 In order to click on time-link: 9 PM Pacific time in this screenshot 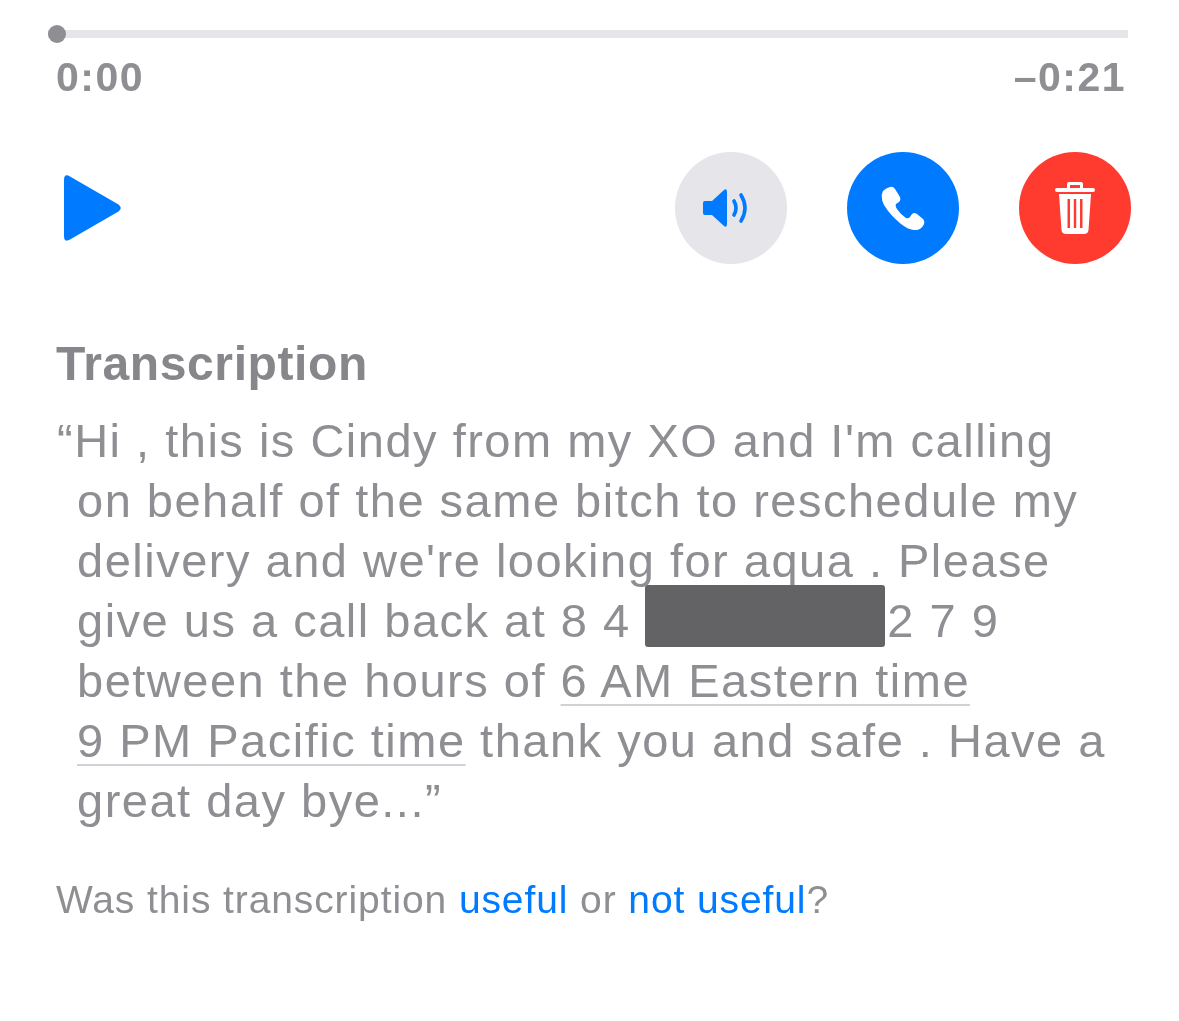, I will do `click(271, 740)`.